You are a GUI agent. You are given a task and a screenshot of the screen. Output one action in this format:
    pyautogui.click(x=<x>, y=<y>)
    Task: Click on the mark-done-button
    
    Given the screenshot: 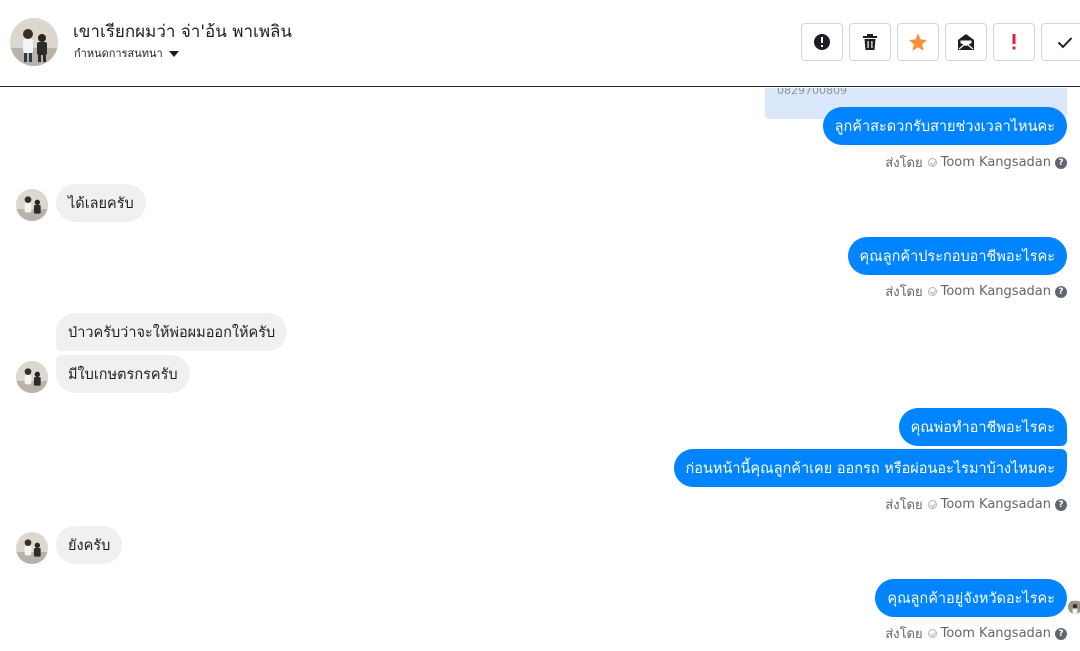 What is the action you would take?
    pyautogui.click(x=1060, y=42)
    